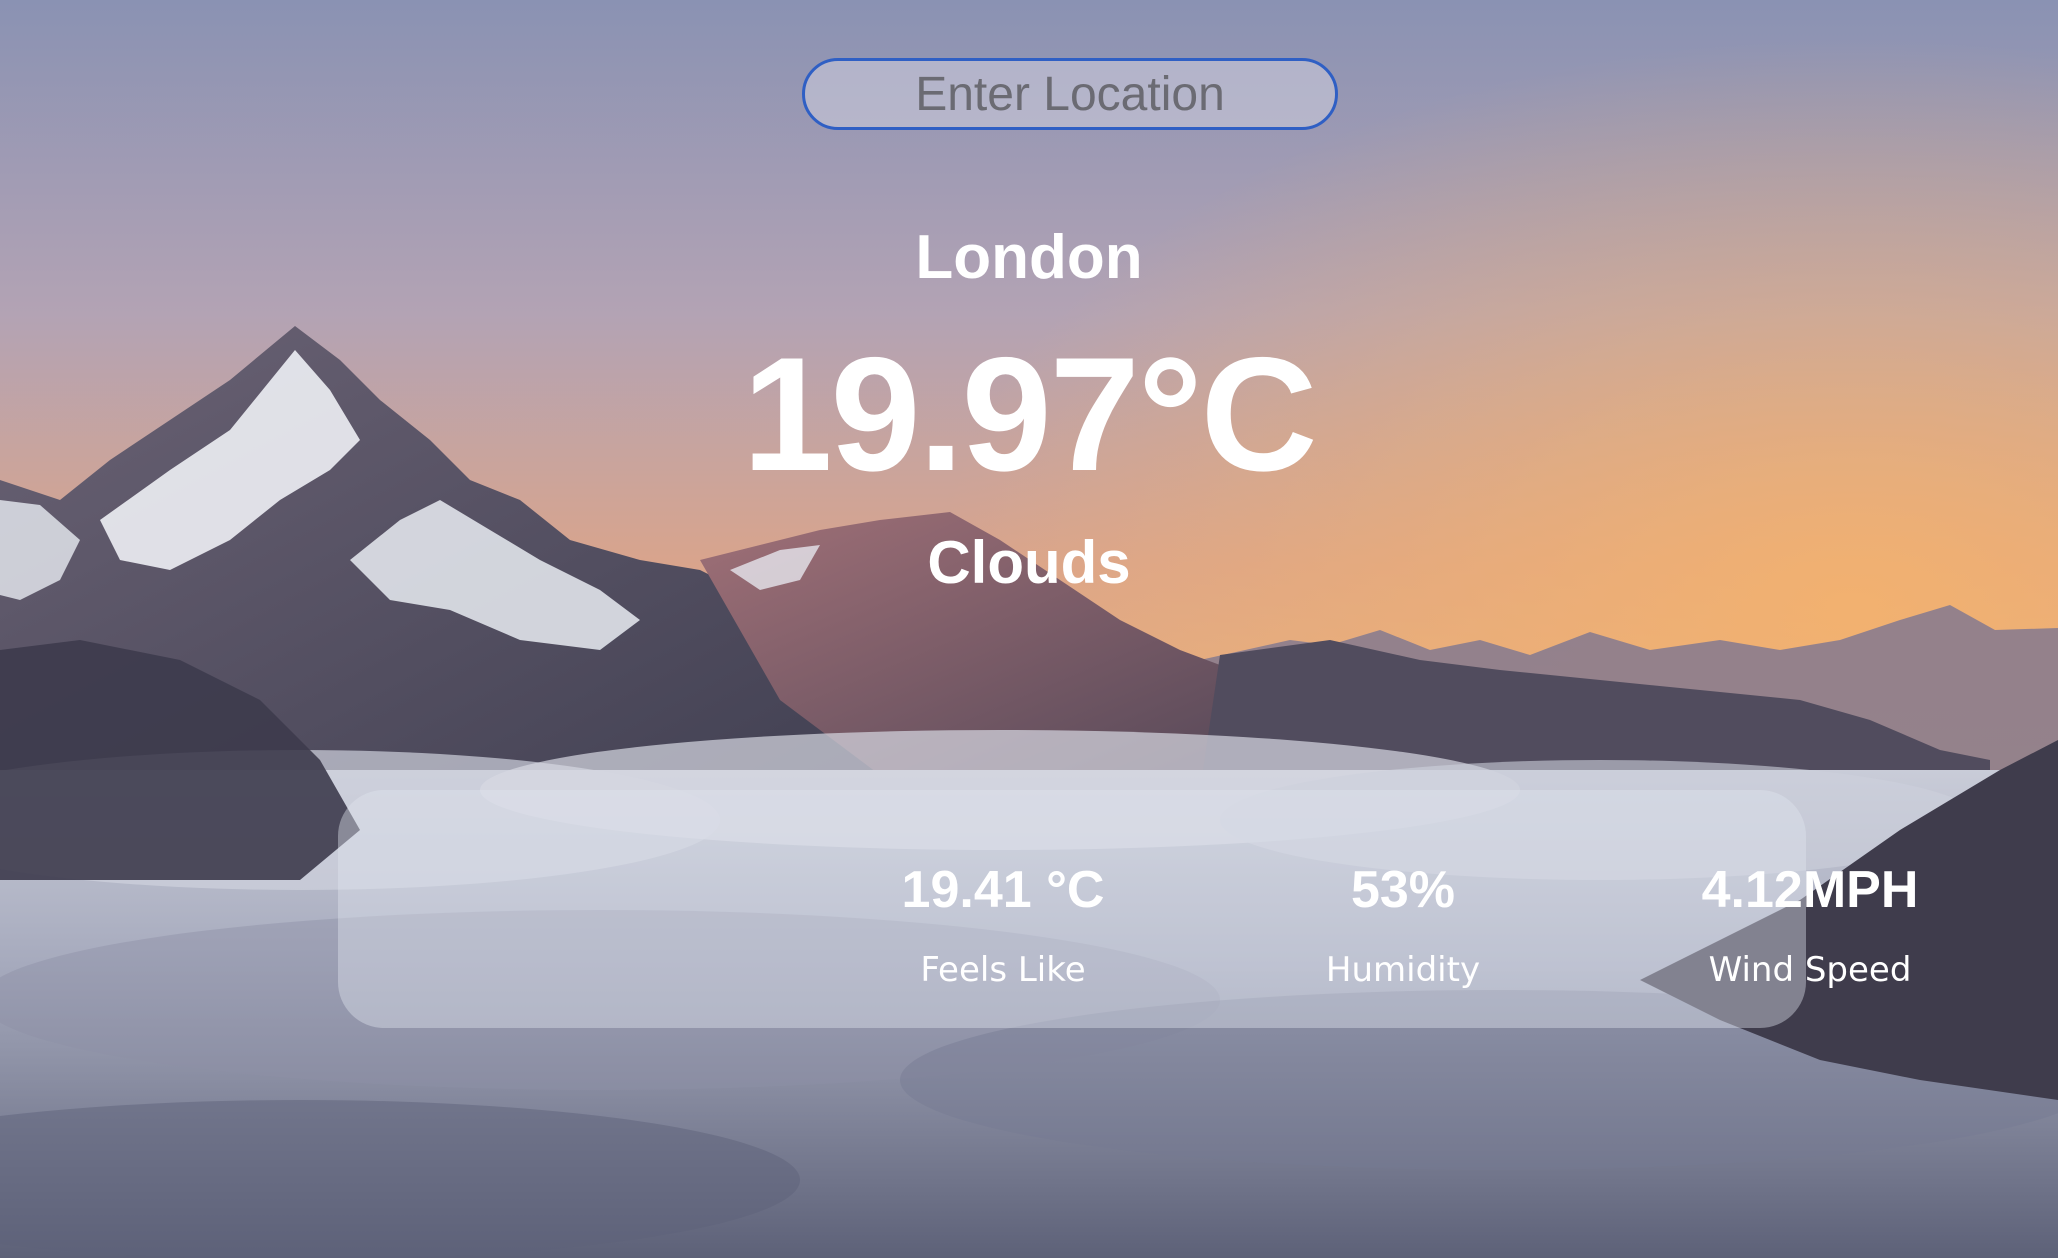  What do you see at coordinates (1003, 970) in the screenshot?
I see `feels-like-label: Feels Like` at bounding box center [1003, 970].